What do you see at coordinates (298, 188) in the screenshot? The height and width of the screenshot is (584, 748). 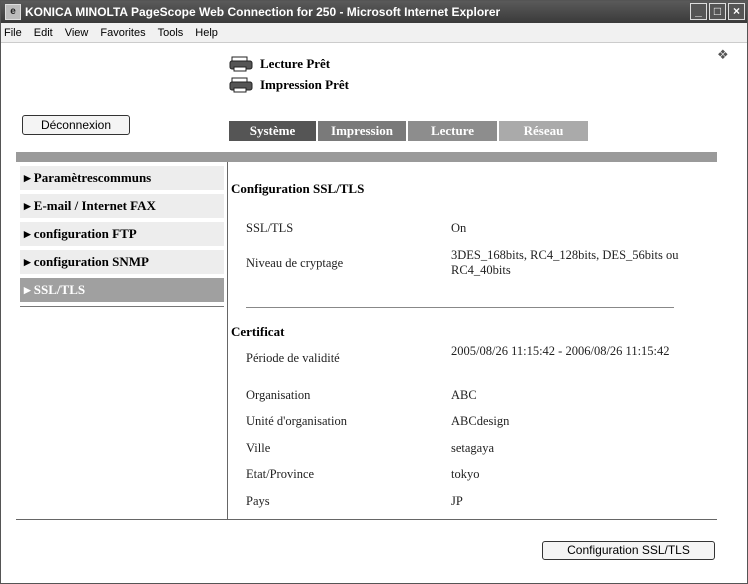 I see `ssl-section-title: Configuration SSL/TLS` at bounding box center [298, 188].